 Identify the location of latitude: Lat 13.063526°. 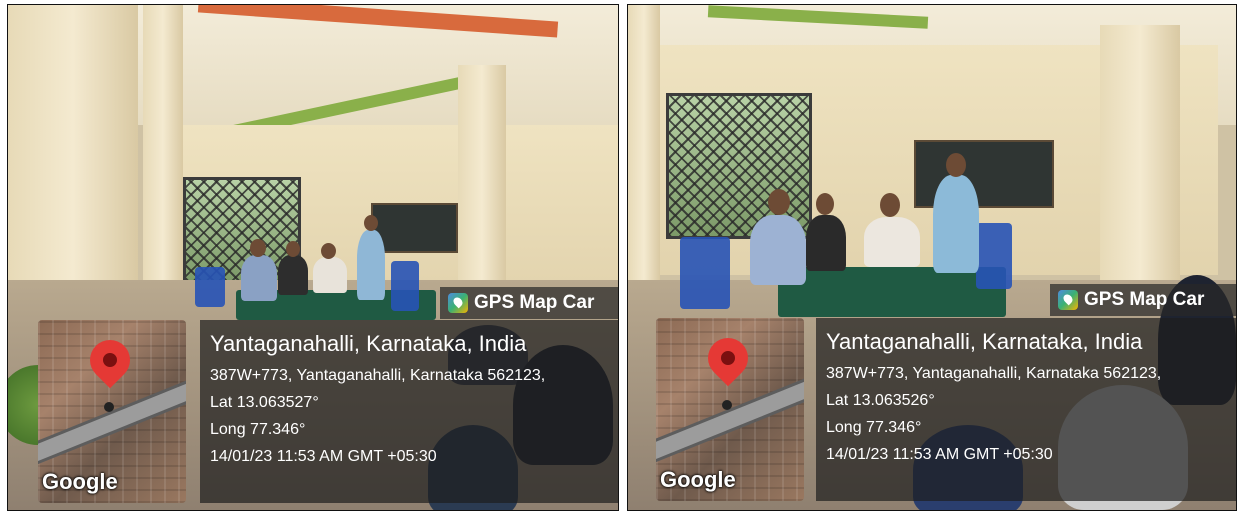
(880, 400).